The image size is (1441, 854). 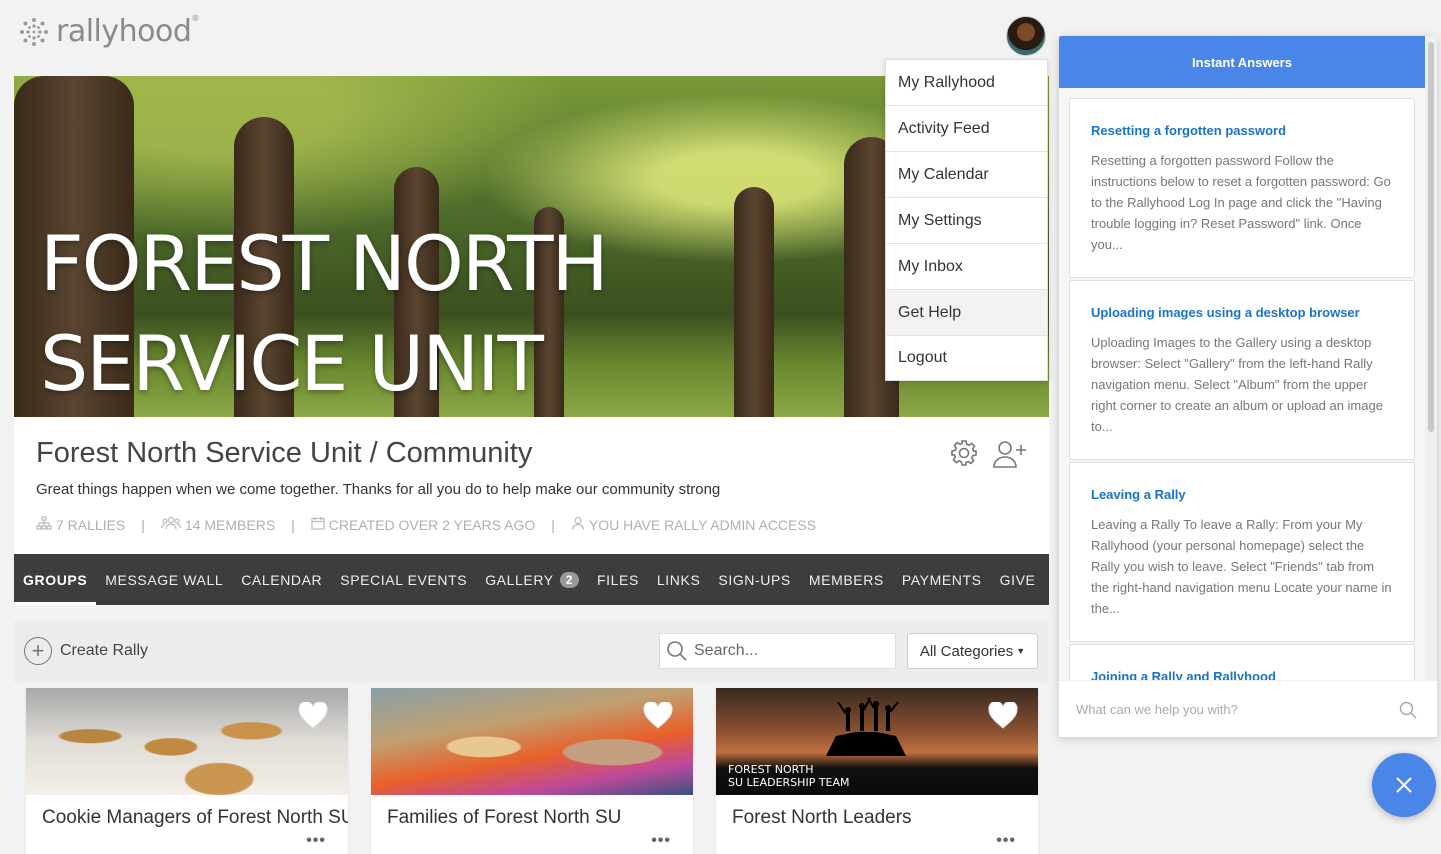 I want to click on tab-sign-ups: SIGN-UPS, so click(x=754, y=579).